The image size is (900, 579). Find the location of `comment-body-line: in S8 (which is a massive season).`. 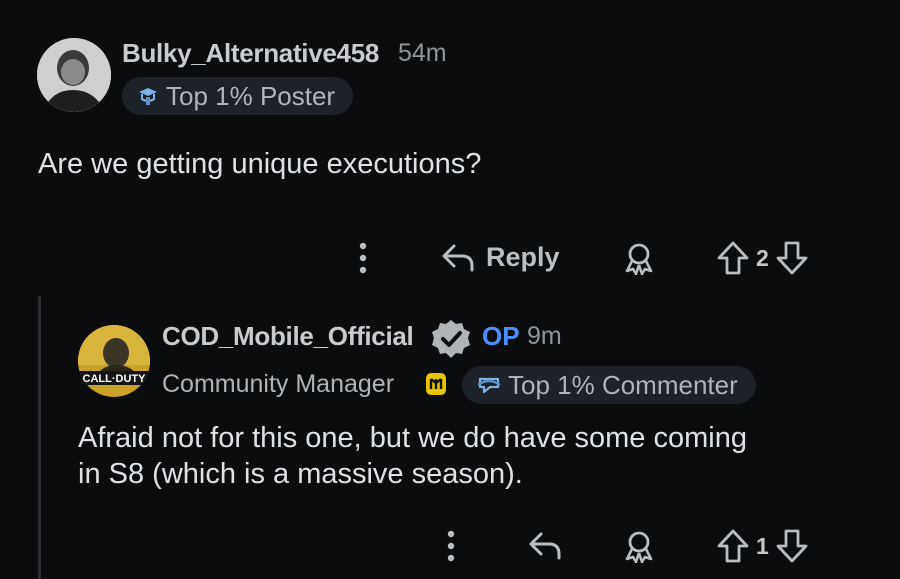

comment-body-line: in S8 (which is a massive season). is located at coordinates (300, 474).